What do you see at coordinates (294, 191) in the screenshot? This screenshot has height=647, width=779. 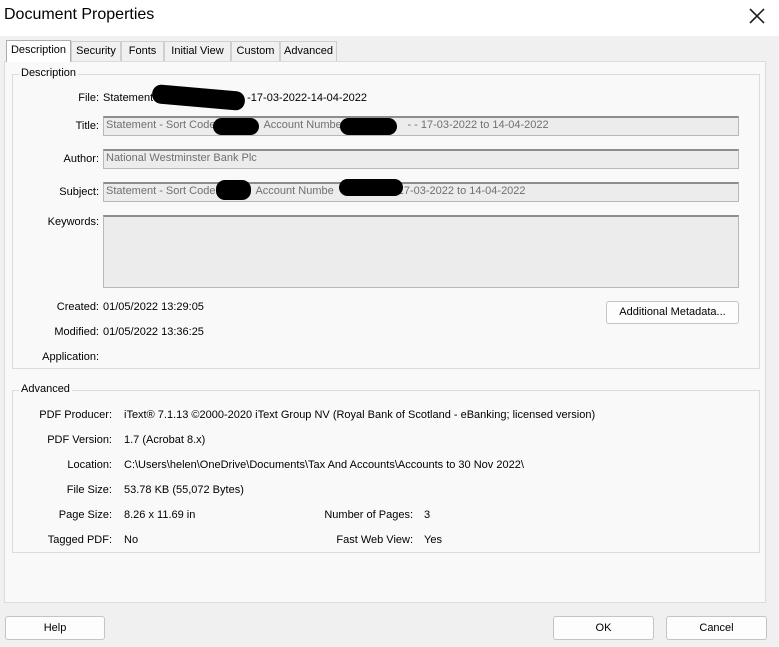 I see `subject-text-2: Account Numbe` at bounding box center [294, 191].